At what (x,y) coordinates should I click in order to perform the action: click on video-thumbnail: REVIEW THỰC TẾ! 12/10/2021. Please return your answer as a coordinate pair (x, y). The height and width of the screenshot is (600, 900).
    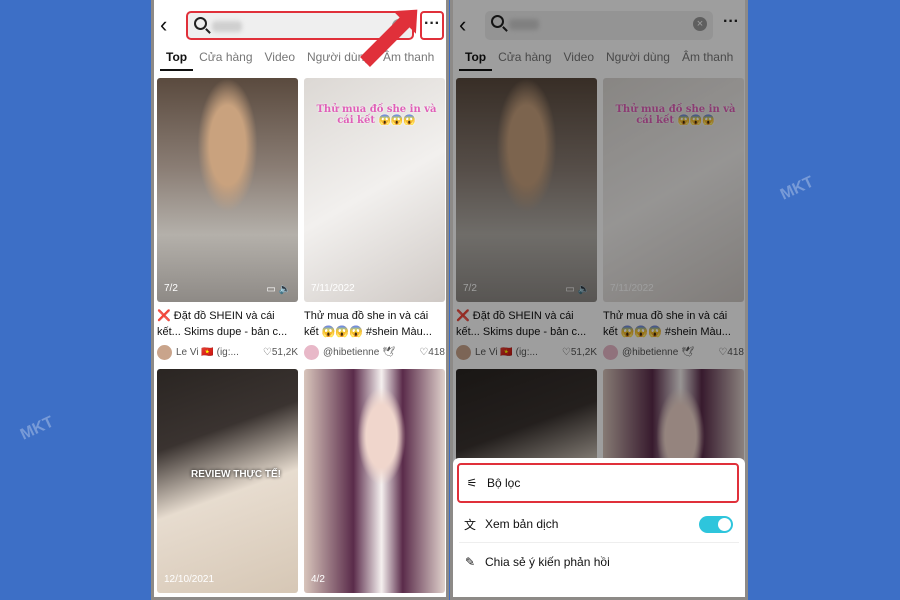
    Looking at the image, I should click on (227, 481).